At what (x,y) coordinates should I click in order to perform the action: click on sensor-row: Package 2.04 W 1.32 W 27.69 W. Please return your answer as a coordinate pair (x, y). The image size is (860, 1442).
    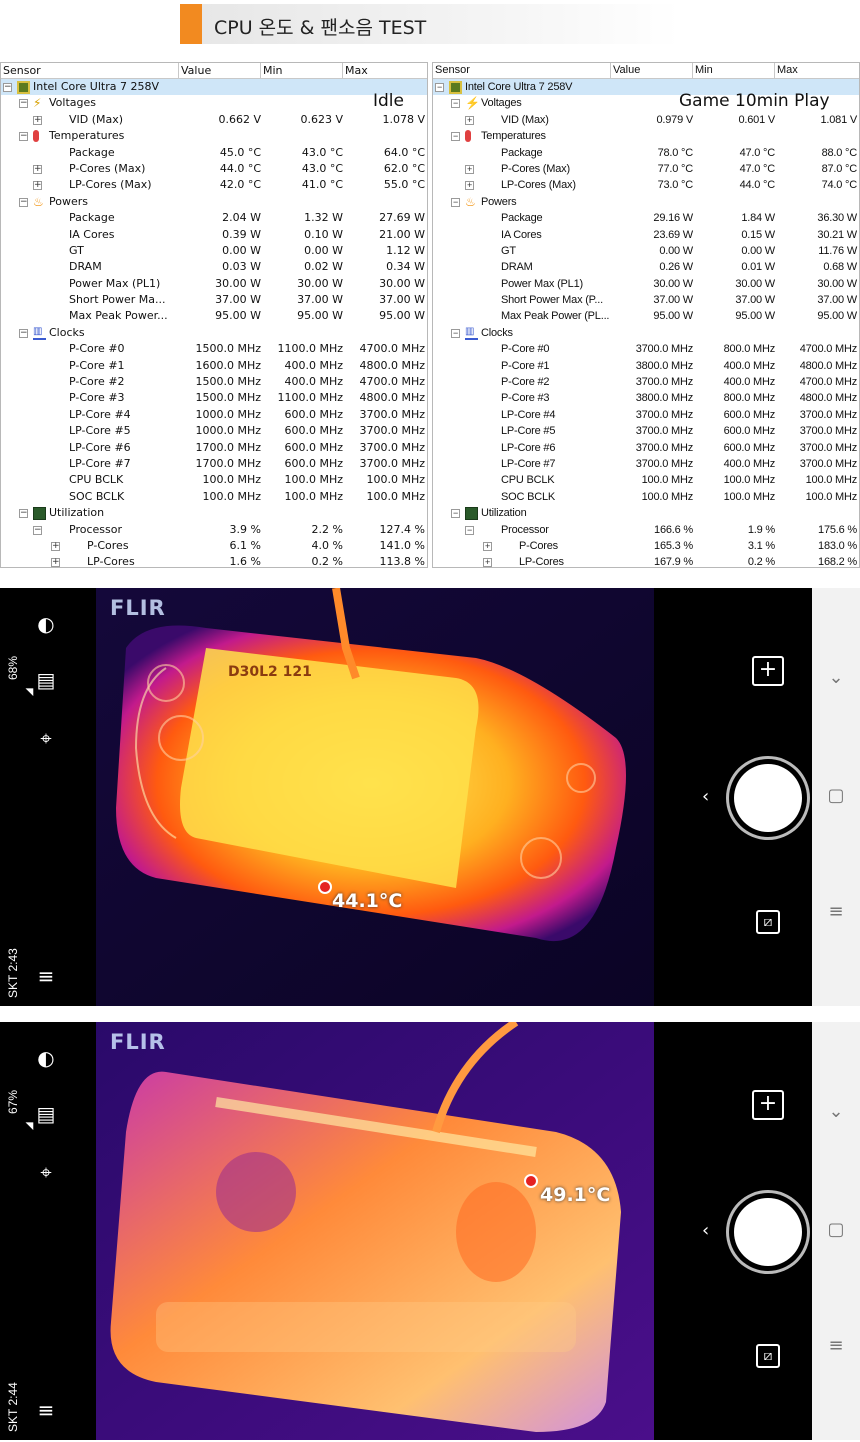
    Looking at the image, I should click on (214, 218).